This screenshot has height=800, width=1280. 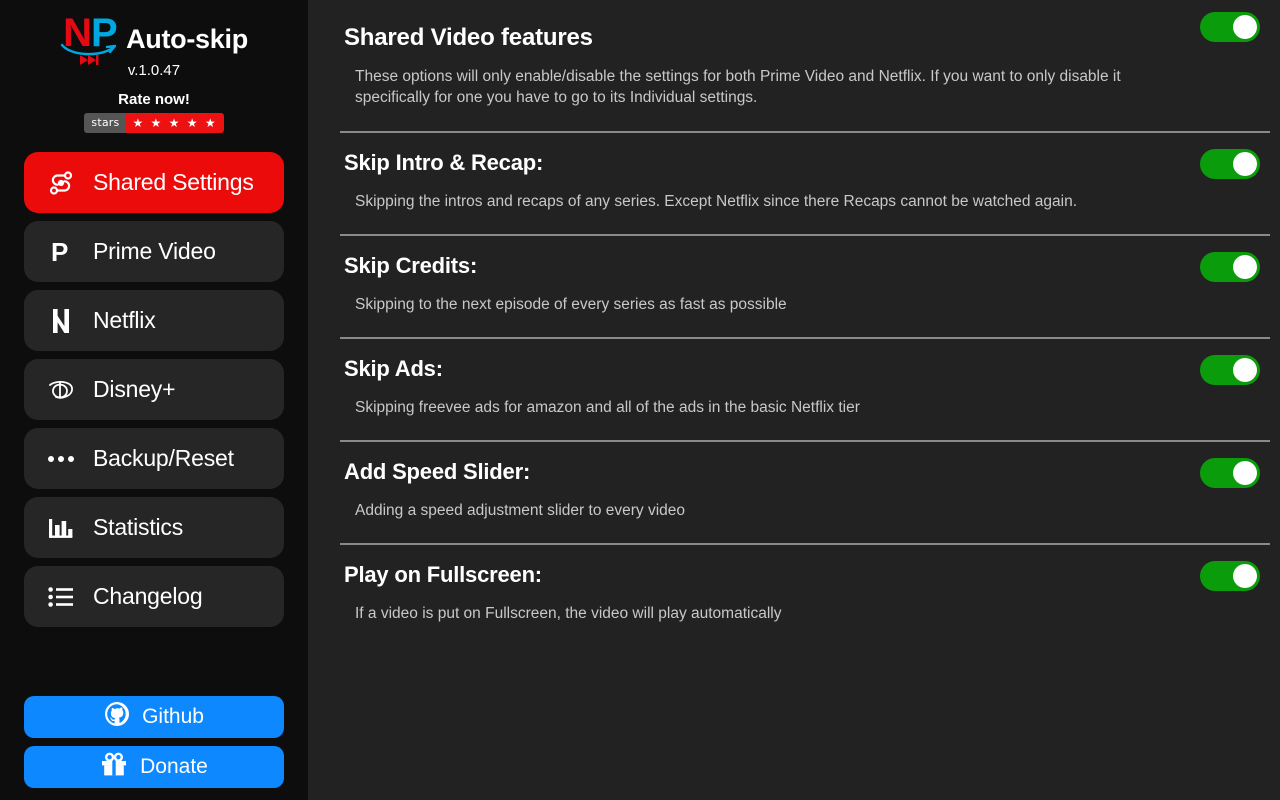 I want to click on sidebar-item-label: Prime Video, so click(x=154, y=251).